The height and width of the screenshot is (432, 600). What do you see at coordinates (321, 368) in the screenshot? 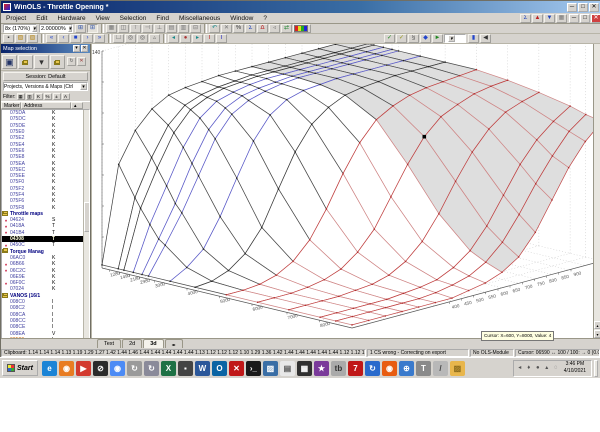
I see `pinball-app-icon: ★` at bounding box center [321, 368].